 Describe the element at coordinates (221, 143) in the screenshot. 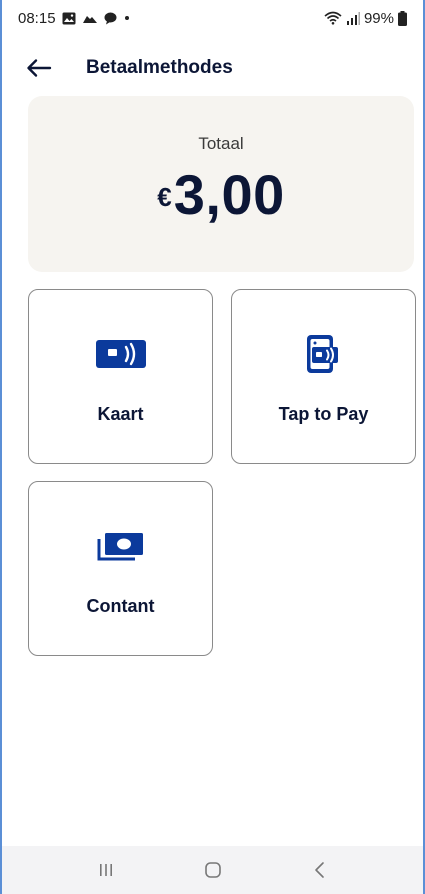

I see `total-label: Totaal` at that location.